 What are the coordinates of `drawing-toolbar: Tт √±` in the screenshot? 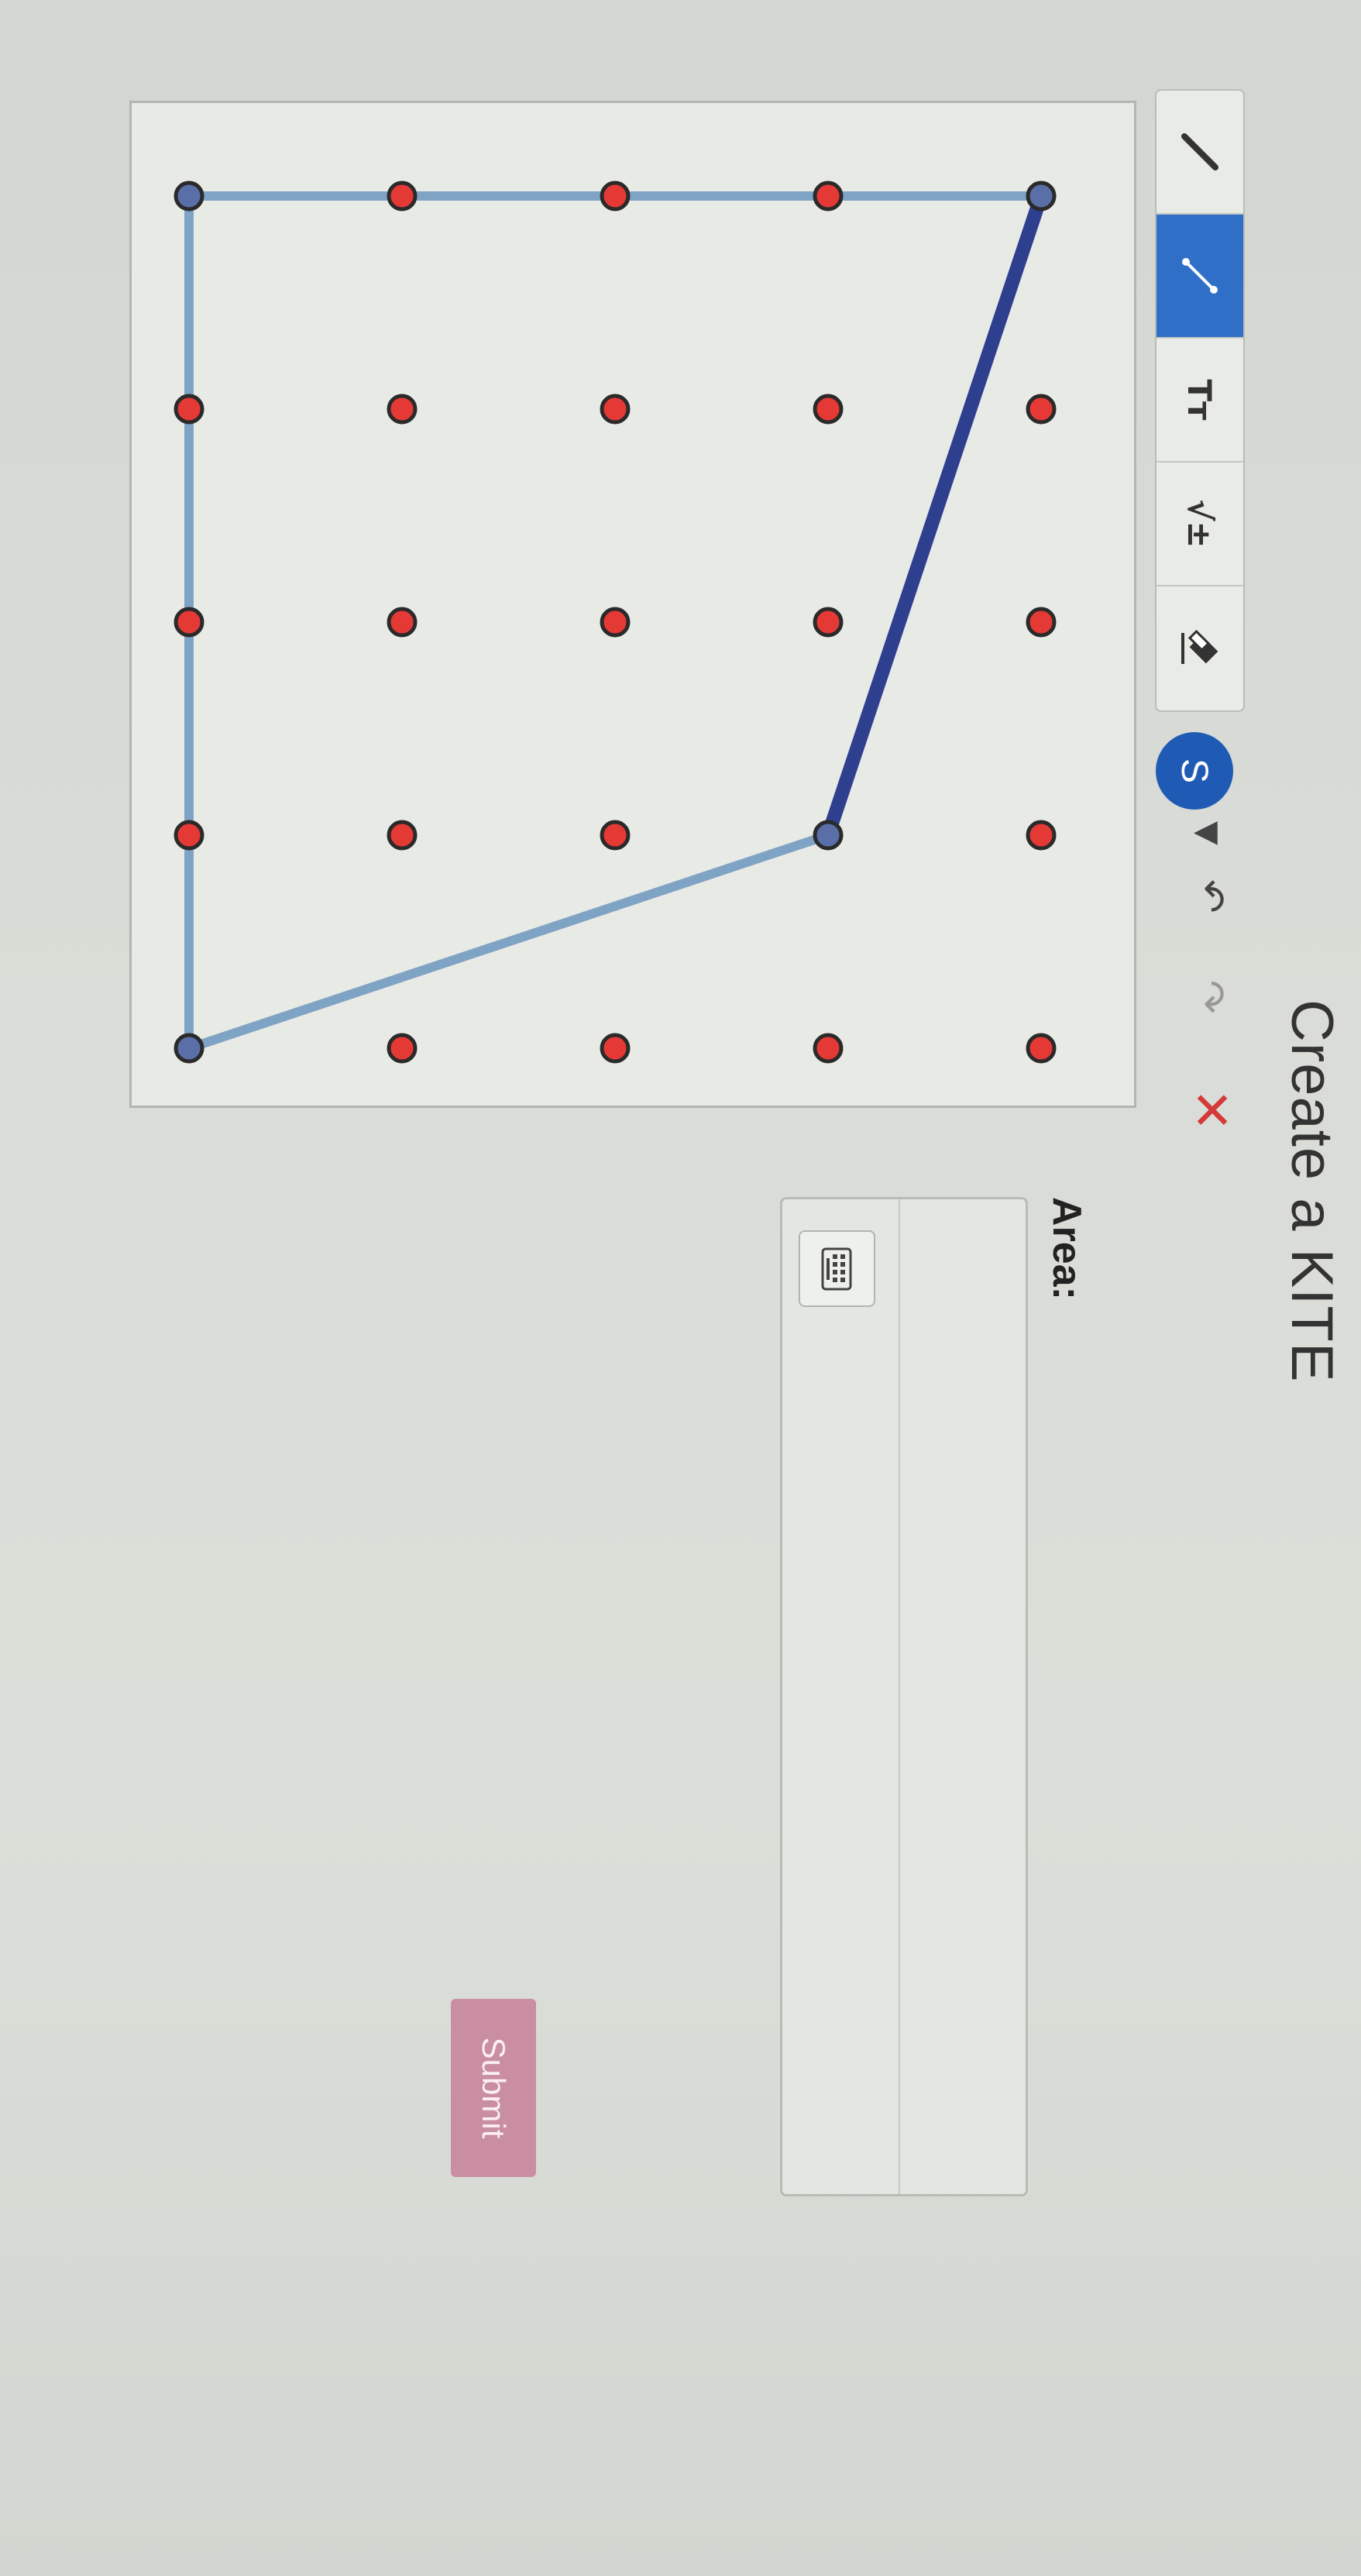 It's located at (1200, 400).